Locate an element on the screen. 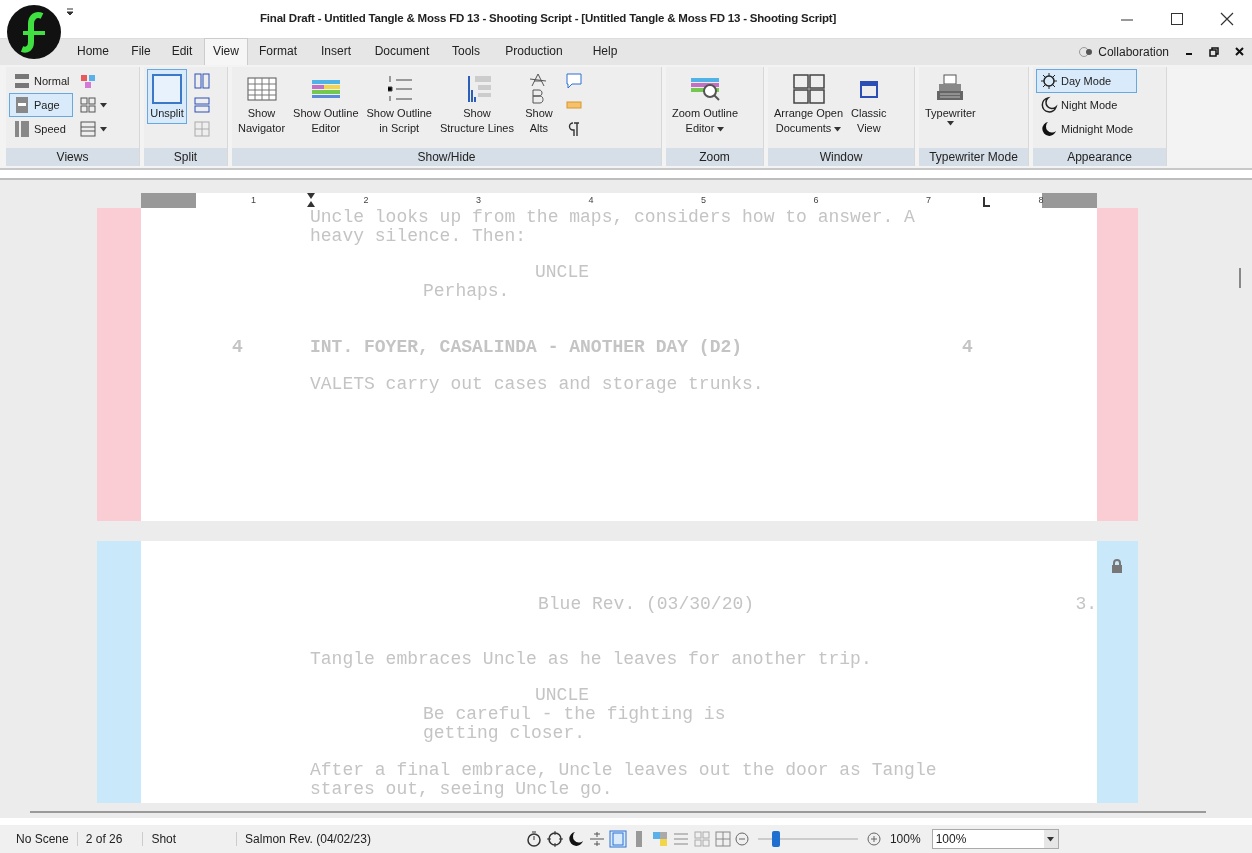  menu-tab: View is located at coordinates (226, 51).